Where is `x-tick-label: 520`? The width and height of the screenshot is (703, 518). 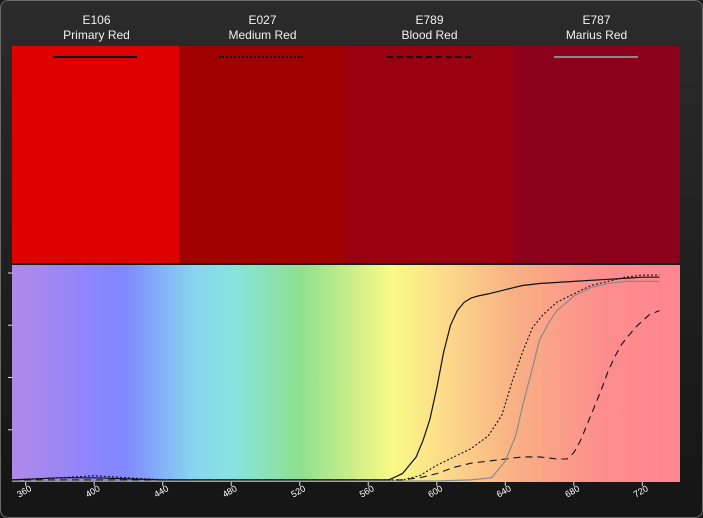 x-tick-label: 520 is located at coordinates (298, 491).